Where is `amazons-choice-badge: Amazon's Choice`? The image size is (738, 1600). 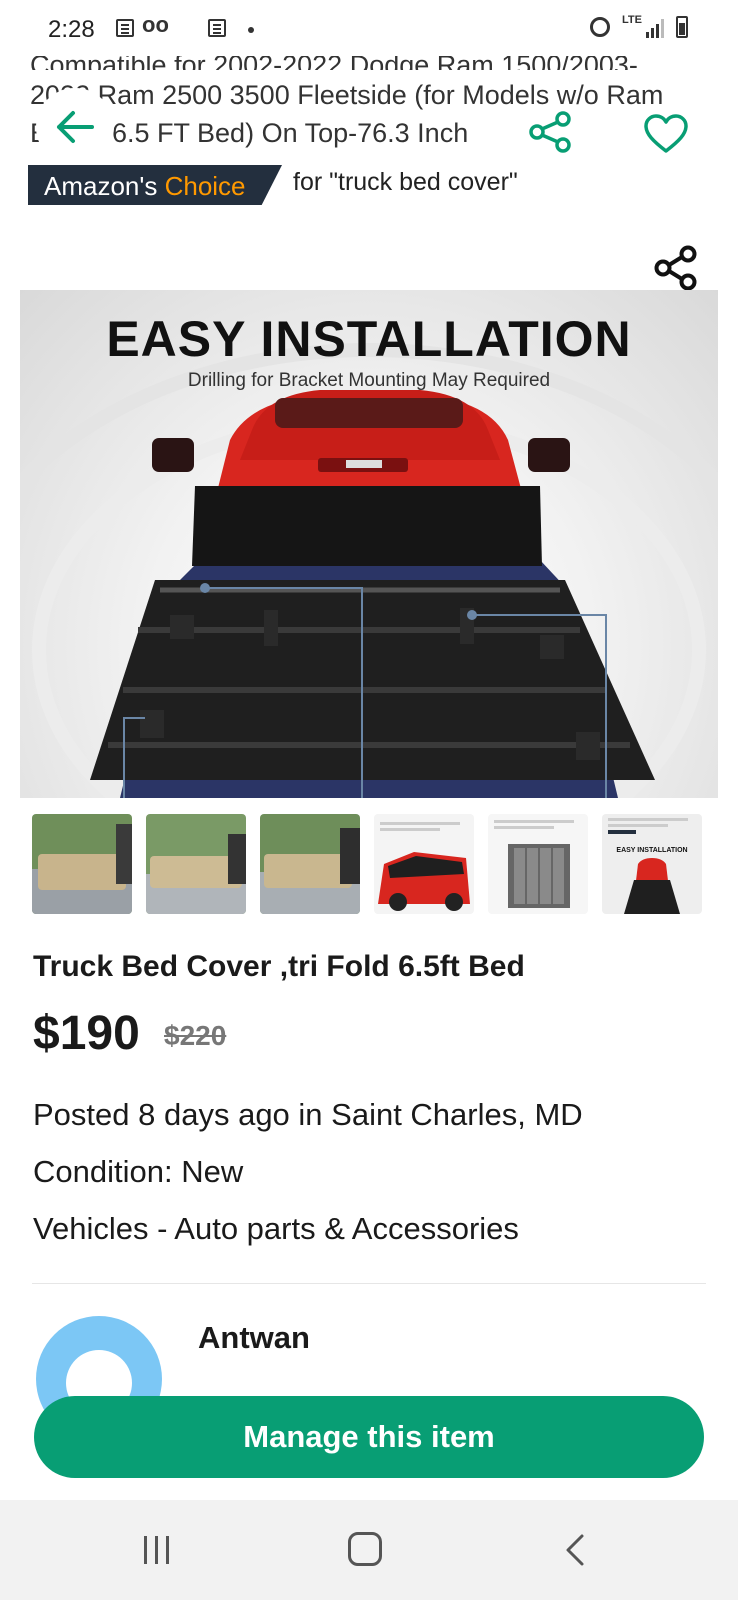 amazons-choice-badge: Amazon's Choice is located at coordinates (155, 185).